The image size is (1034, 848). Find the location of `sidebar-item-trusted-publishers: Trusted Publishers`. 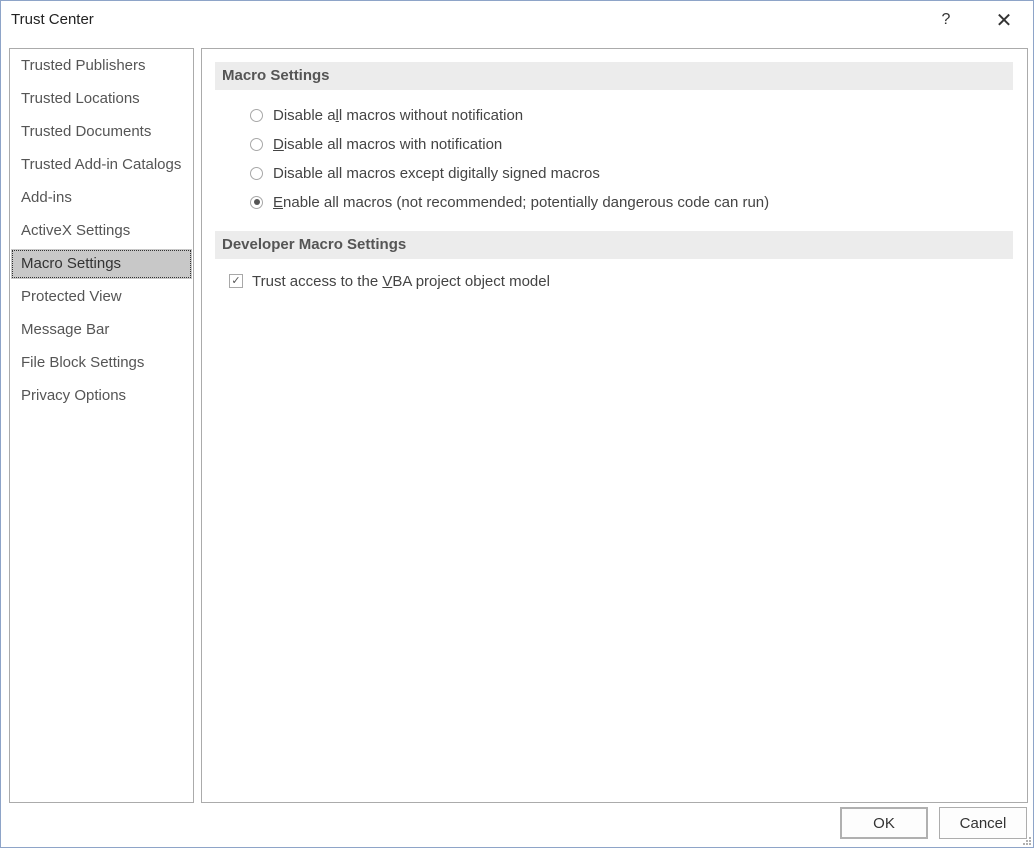

sidebar-item-trusted-publishers: Trusted Publishers is located at coordinates (101, 66).